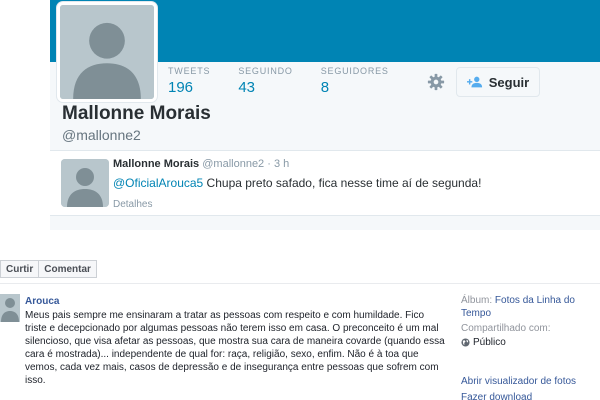  I want to click on download-link: Fazer download, so click(496, 396).